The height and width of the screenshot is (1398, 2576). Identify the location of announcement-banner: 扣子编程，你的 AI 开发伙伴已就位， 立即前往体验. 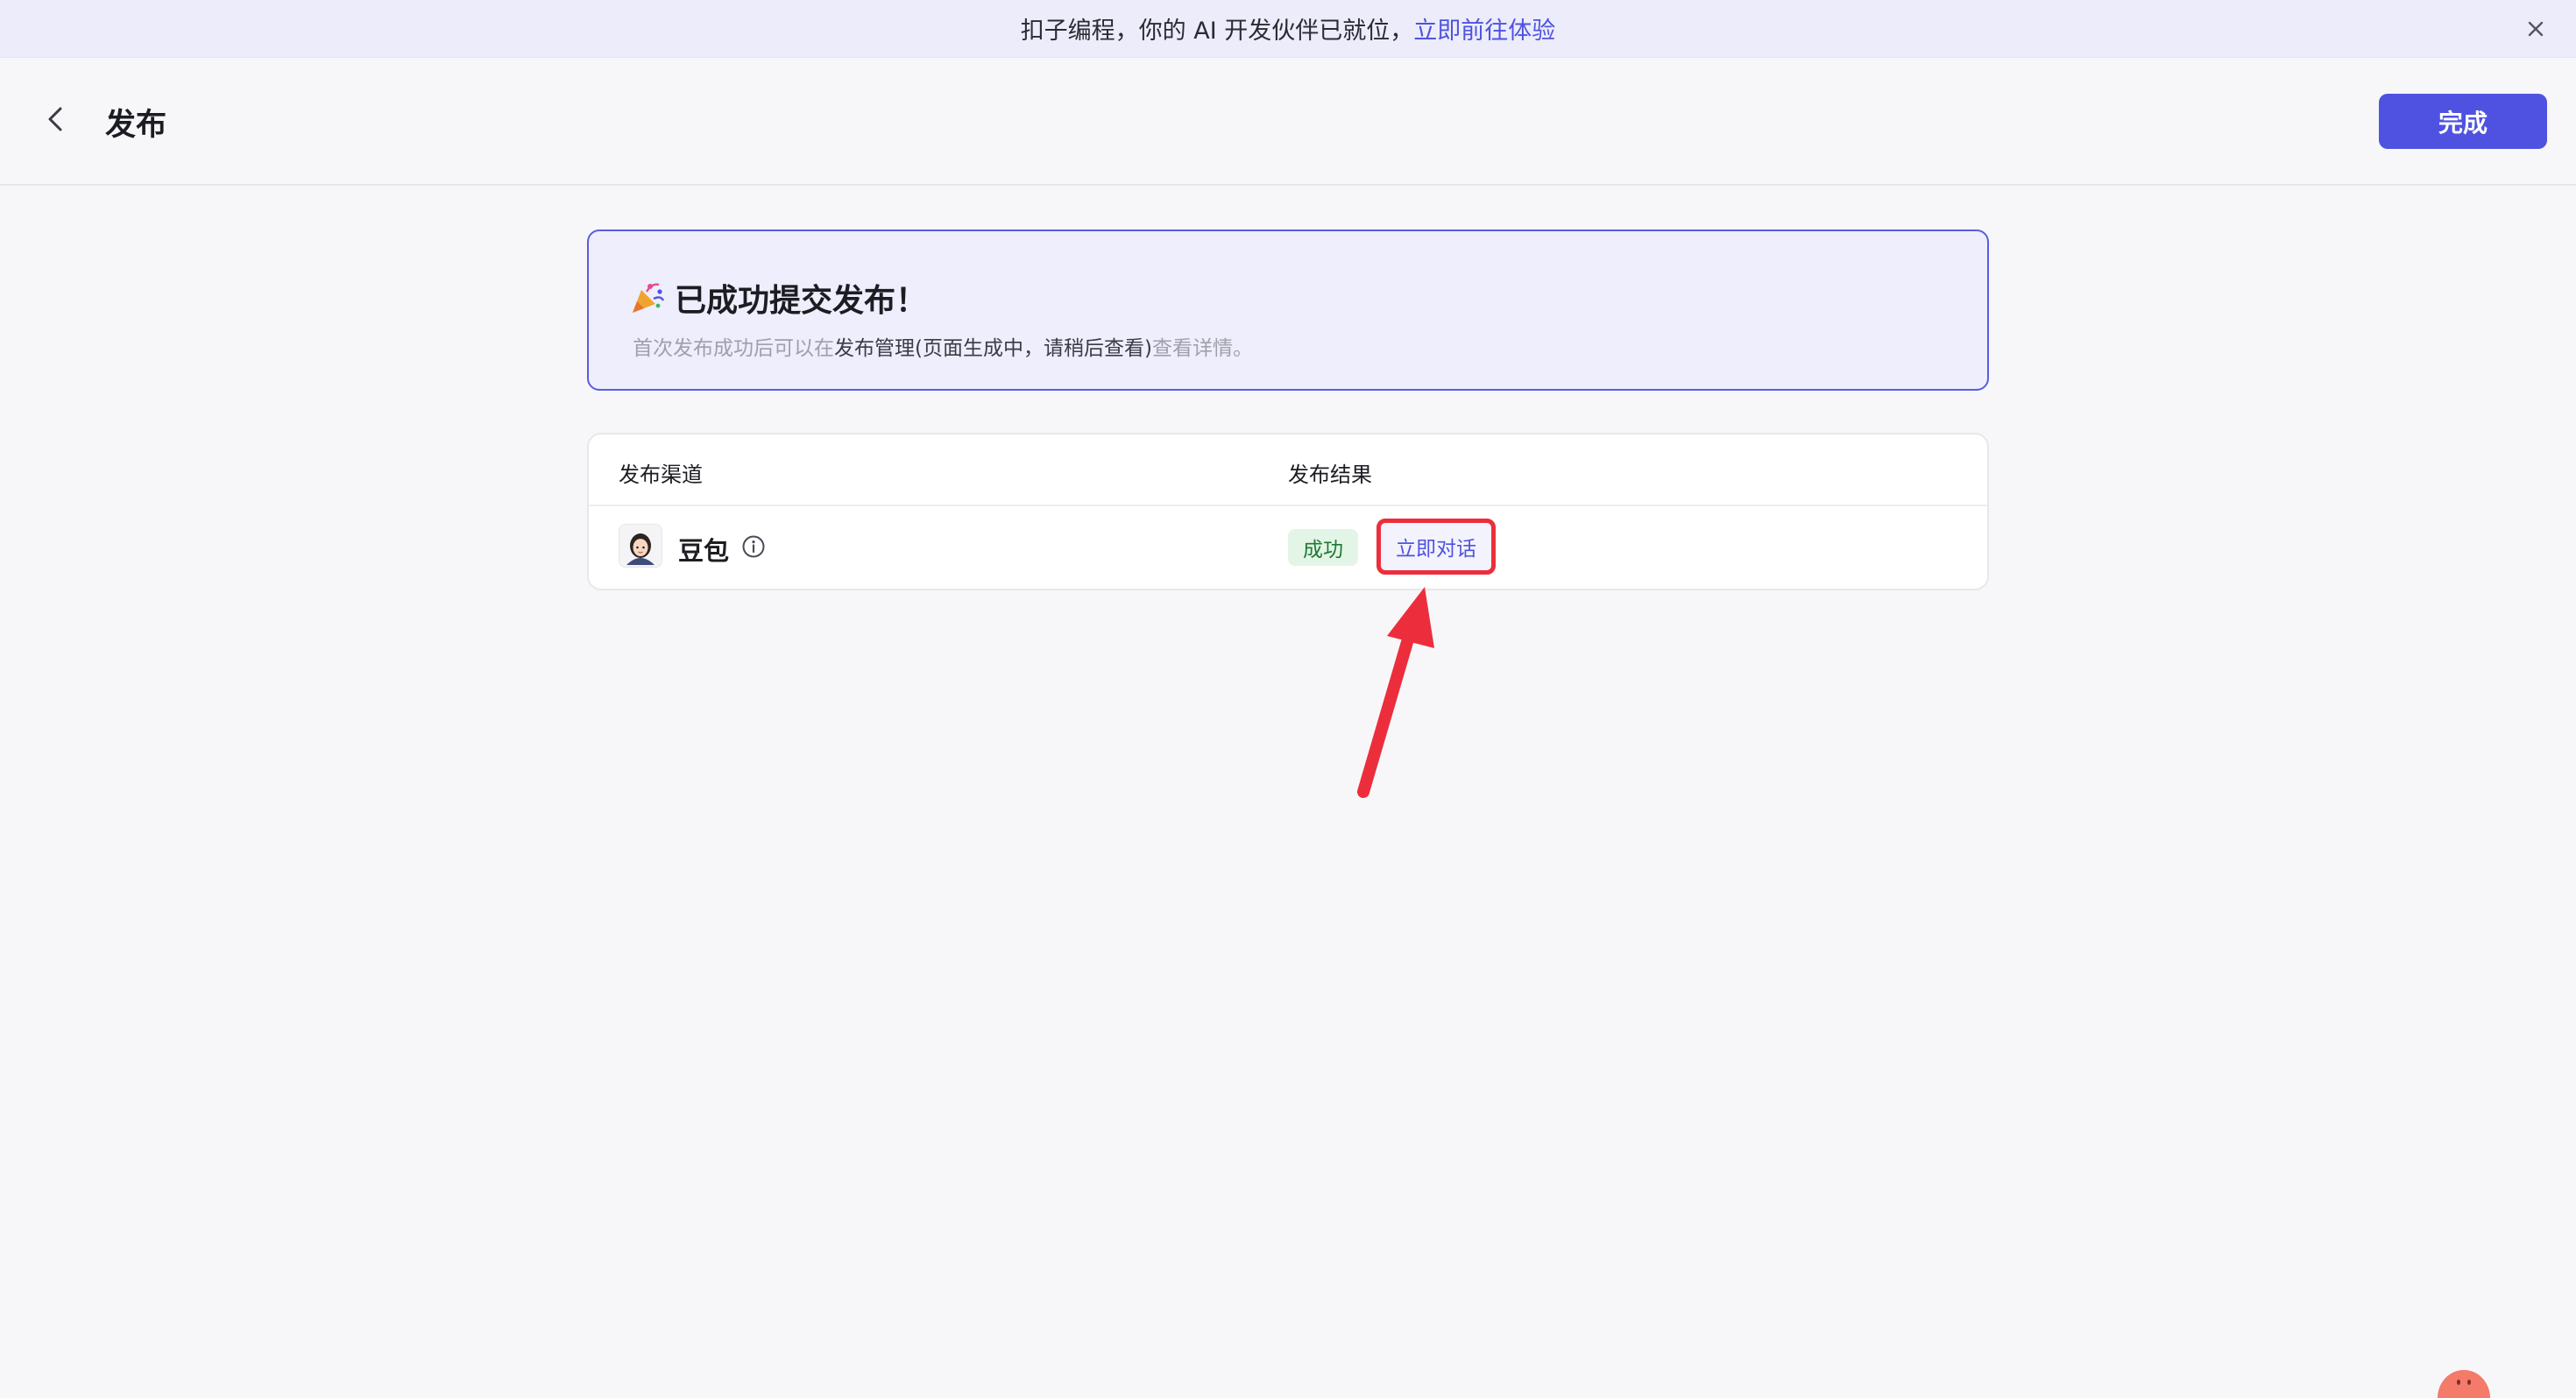
(1288, 29).